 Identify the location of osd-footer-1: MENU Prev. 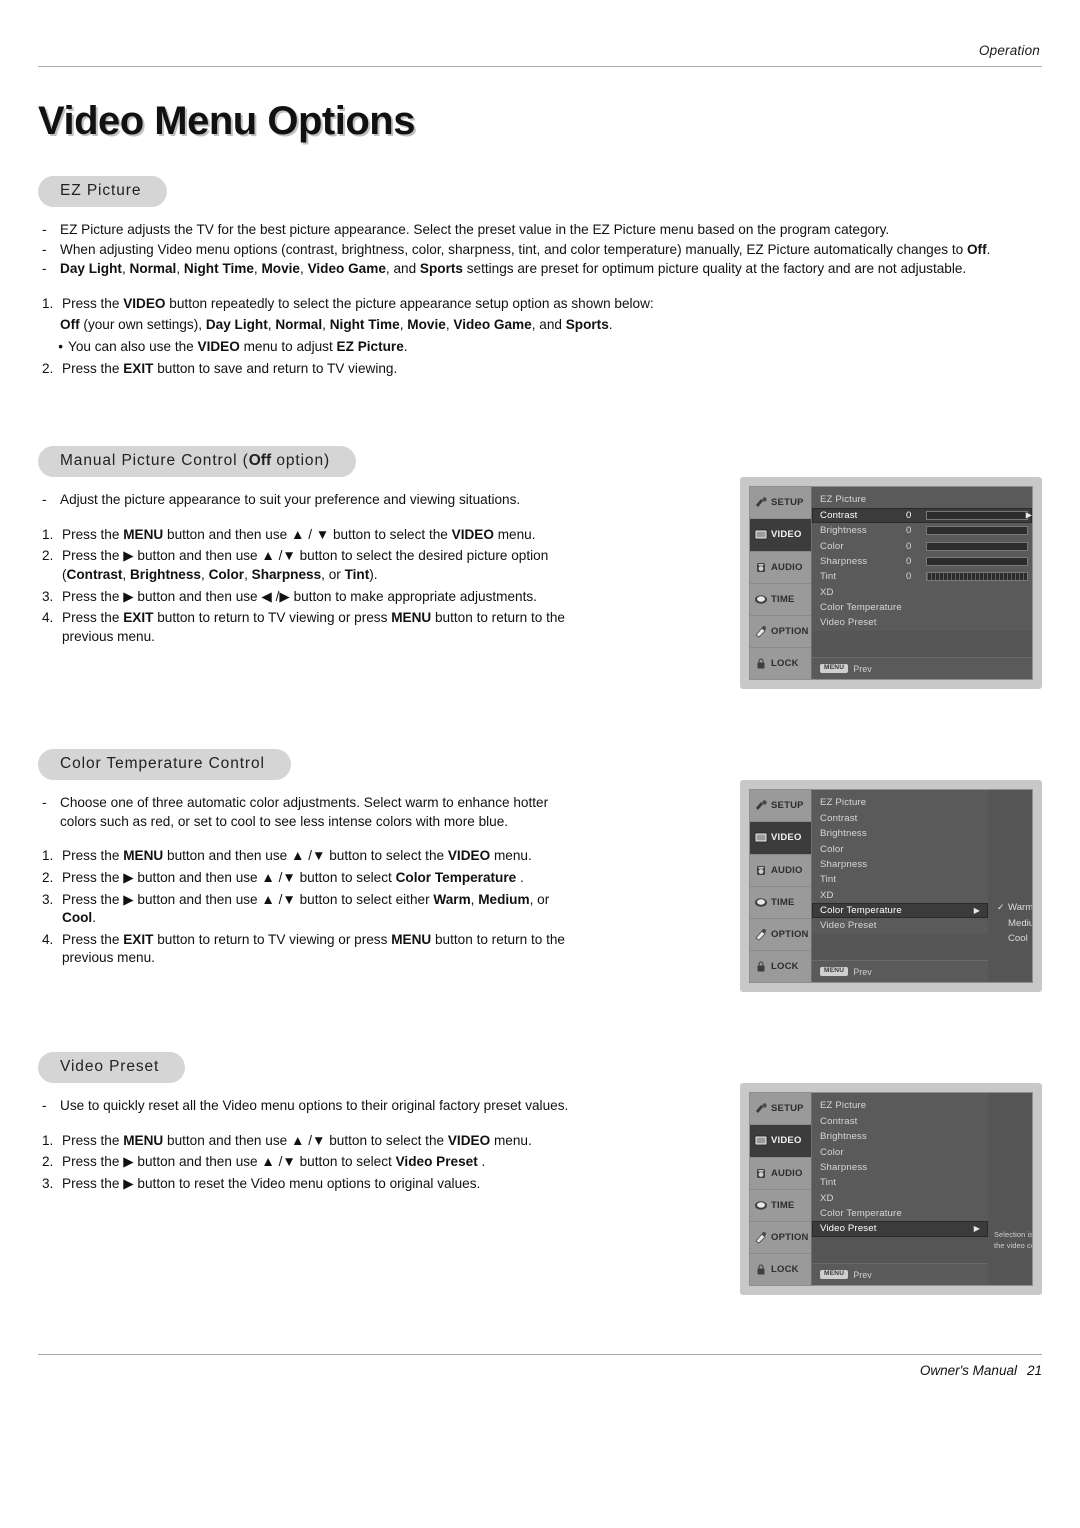
(922, 668).